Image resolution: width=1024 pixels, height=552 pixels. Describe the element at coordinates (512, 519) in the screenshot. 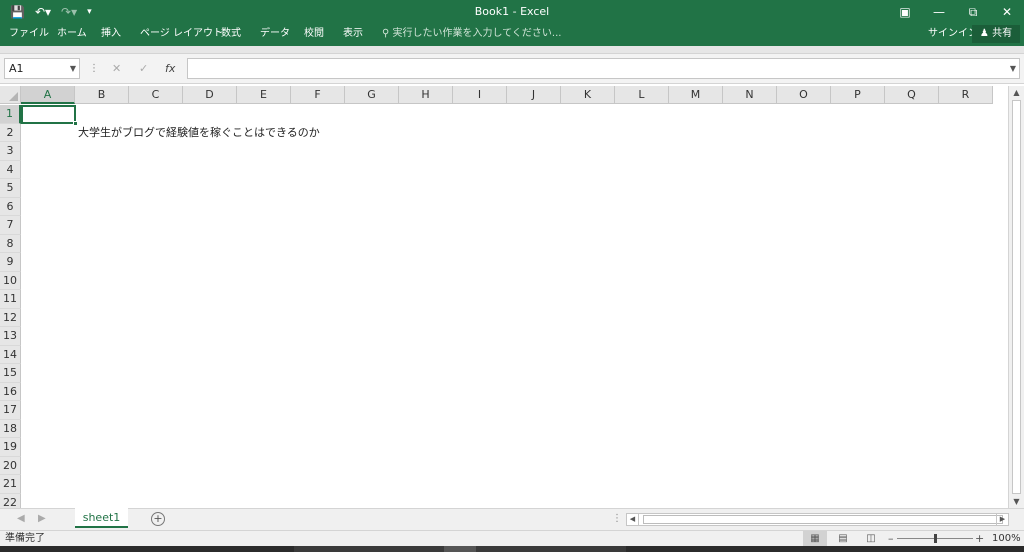

I see `sheet-tab-bar: ◀ ▶ sheet1 + ⋮ ◀ ▶` at that location.